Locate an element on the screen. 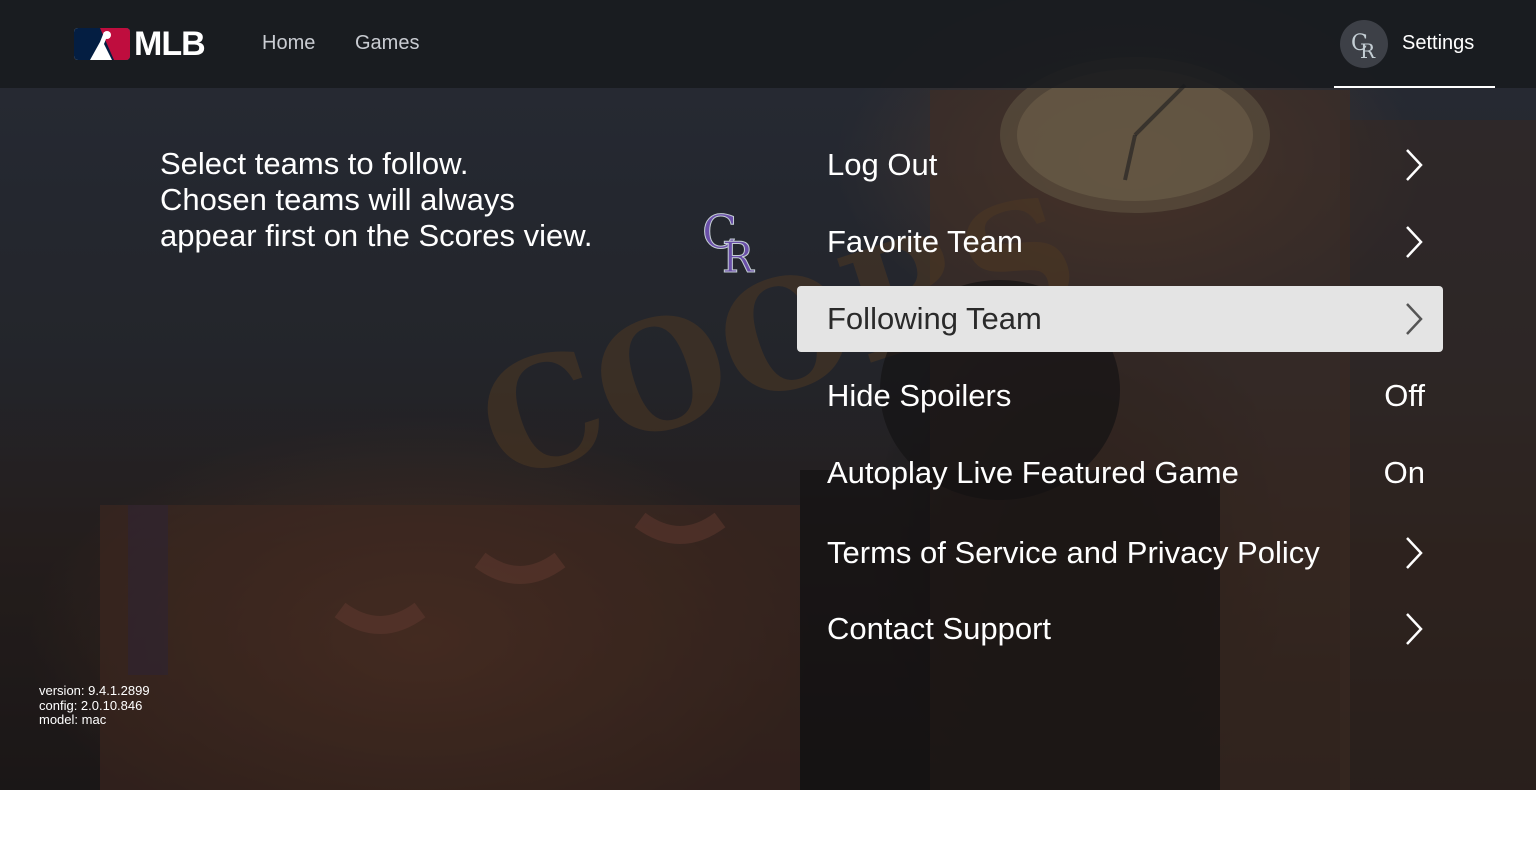 This screenshot has width=1536, height=865. nav-games-link: Games is located at coordinates (387, 43).